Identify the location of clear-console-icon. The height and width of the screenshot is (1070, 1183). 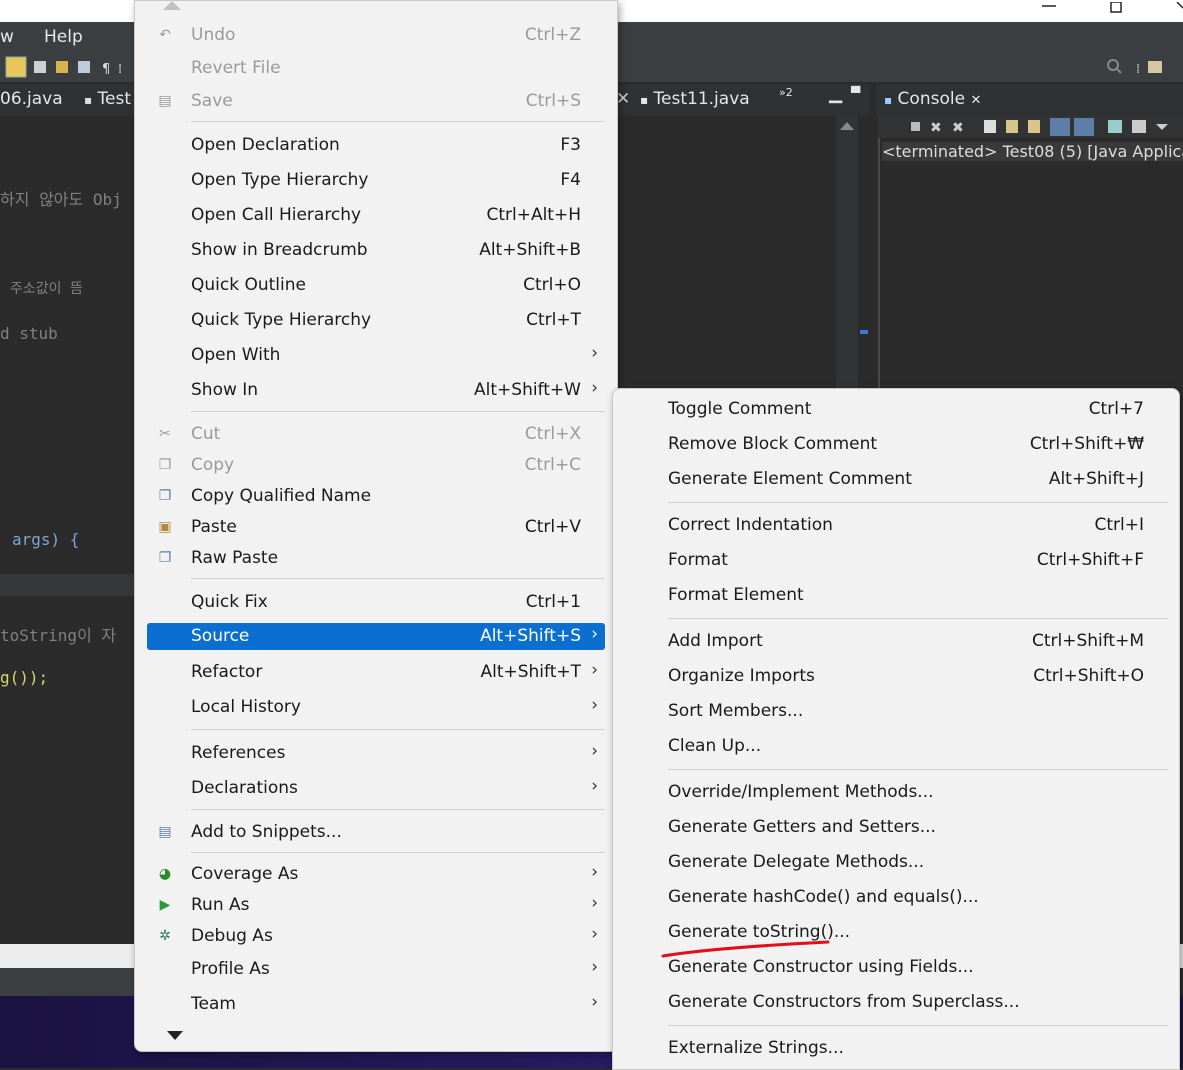
(990, 126).